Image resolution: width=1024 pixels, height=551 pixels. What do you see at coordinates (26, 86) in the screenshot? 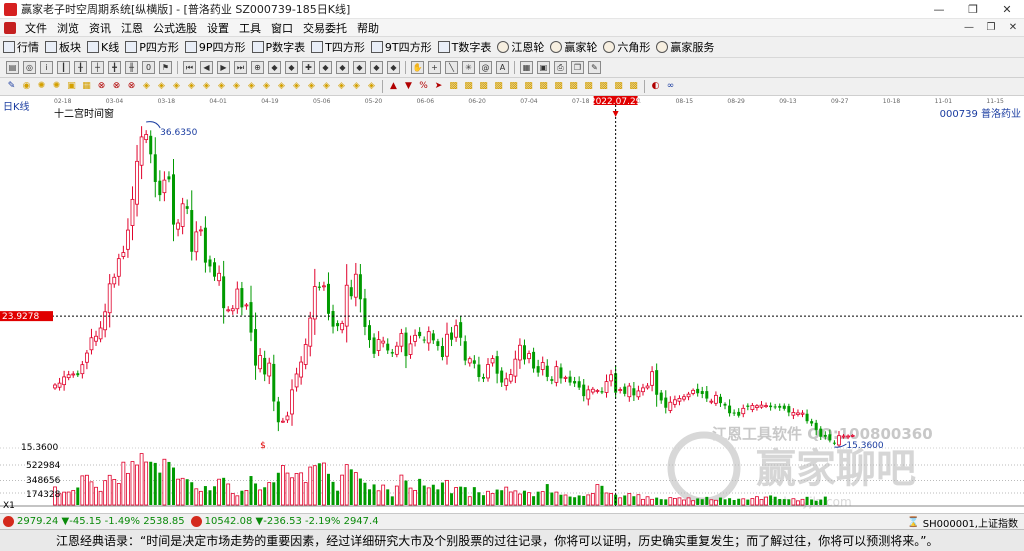
I see `gann-angle-icon: ◉` at bounding box center [26, 86].